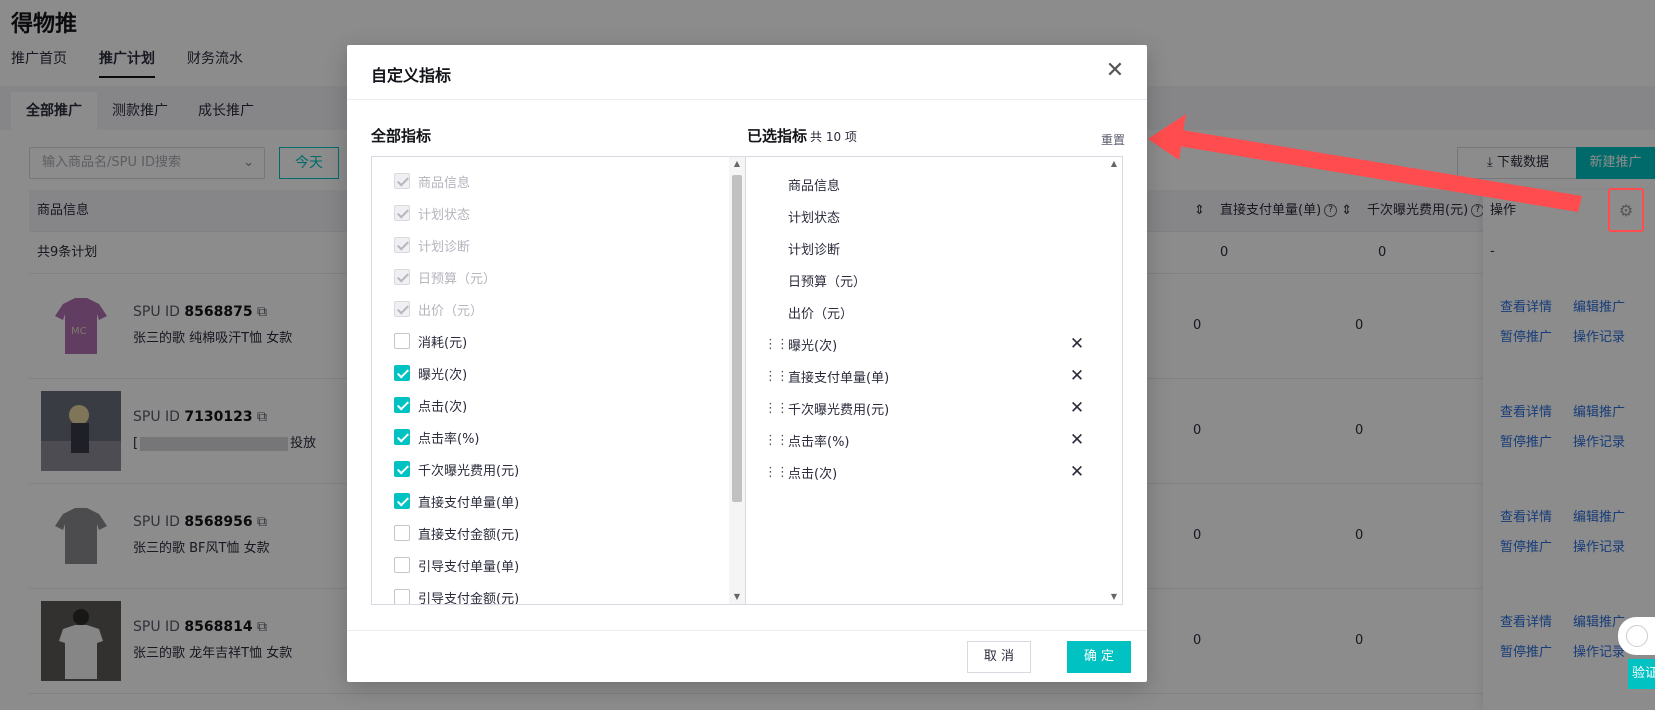 The height and width of the screenshot is (710, 1655). What do you see at coordinates (1099, 657) in the screenshot?
I see `confirm-button: 确 定` at bounding box center [1099, 657].